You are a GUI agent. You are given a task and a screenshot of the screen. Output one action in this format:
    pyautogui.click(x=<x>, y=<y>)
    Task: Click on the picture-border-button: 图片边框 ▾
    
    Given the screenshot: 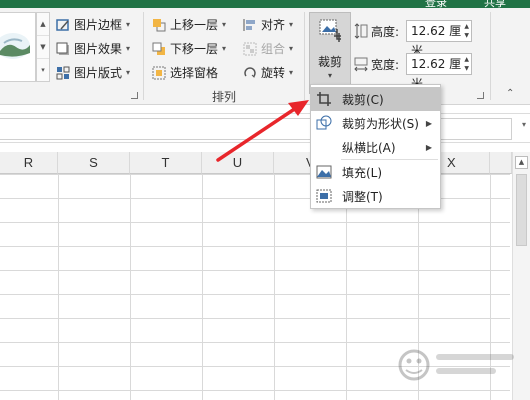 What is the action you would take?
    pyautogui.click(x=93, y=24)
    